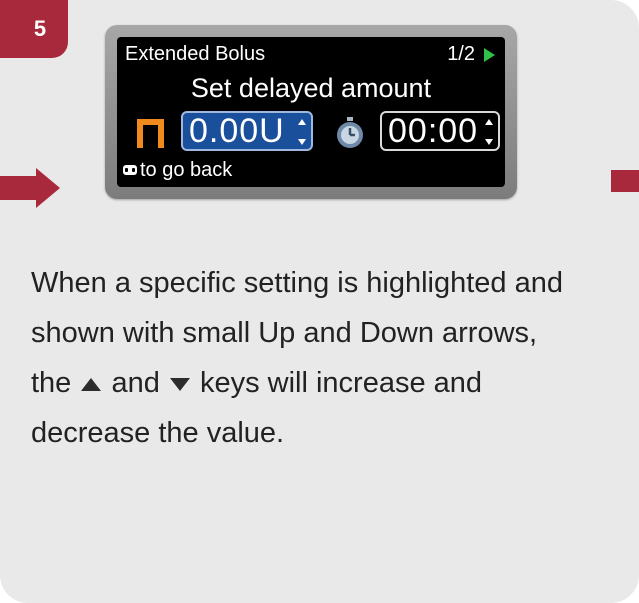 This screenshot has height=603, width=639. What do you see at coordinates (195, 54) in the screenshot?
I see `screen-title: Extended Bolus` at bounding box center [195, 54].